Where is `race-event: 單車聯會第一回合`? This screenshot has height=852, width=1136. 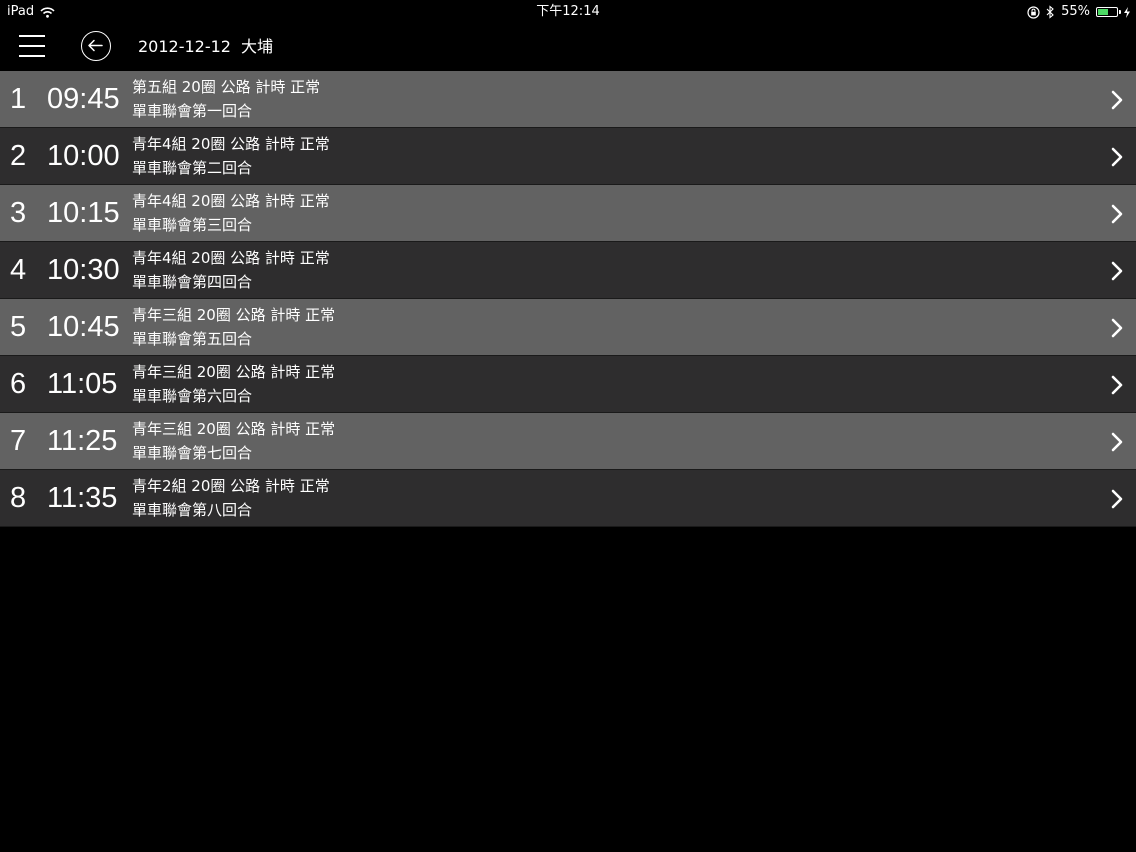
race-event: 單車聯會第一回合 is located at coordinates (192, 111).